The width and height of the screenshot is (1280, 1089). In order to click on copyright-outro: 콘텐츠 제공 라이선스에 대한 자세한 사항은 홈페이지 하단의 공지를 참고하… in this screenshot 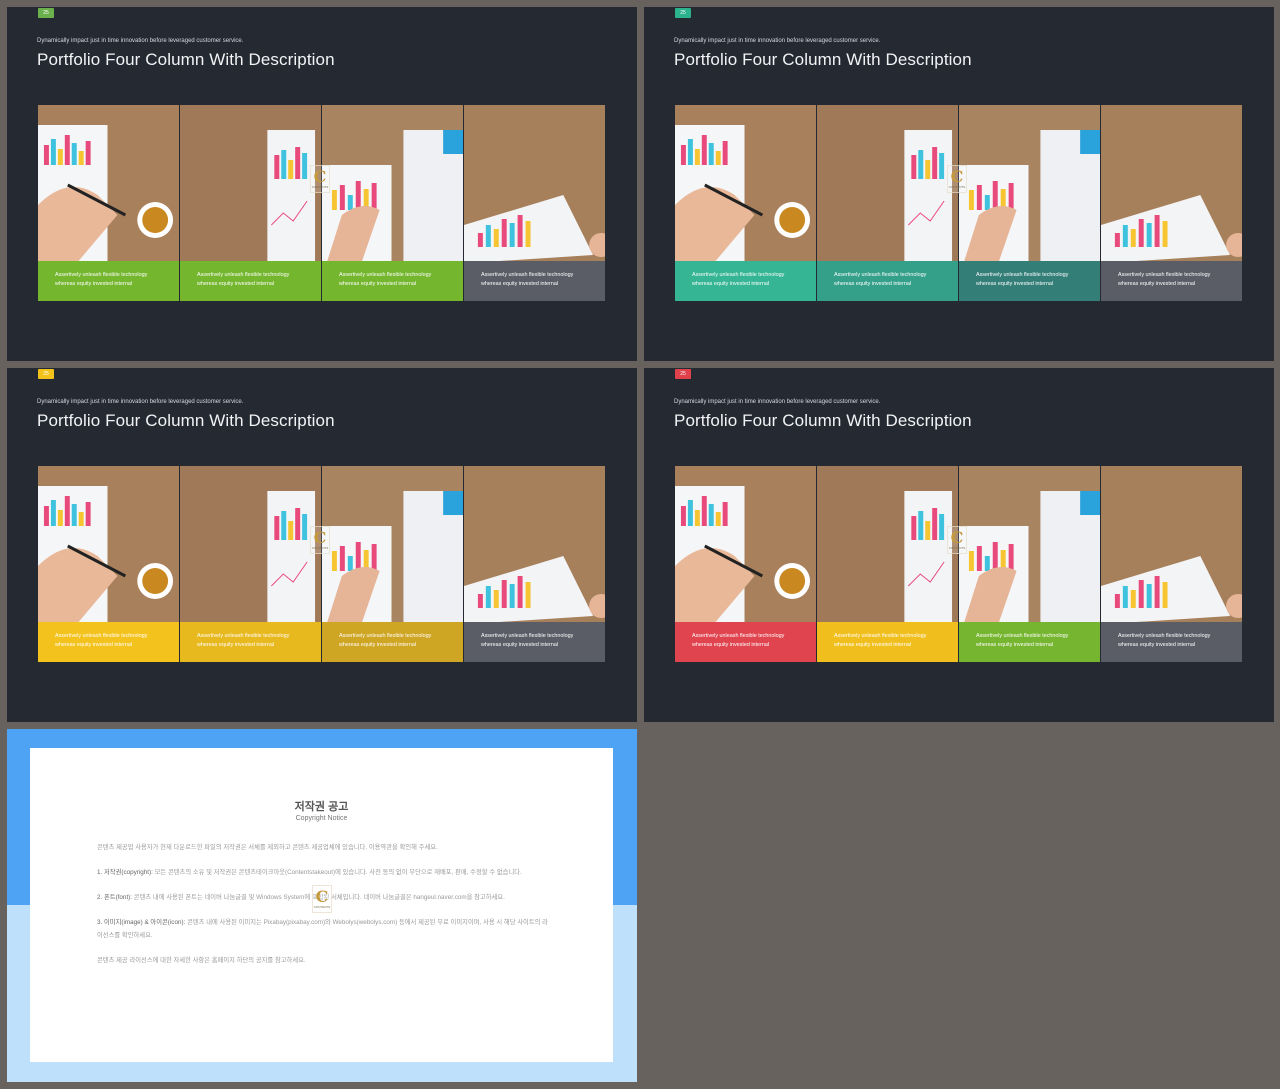, I will do `click(201, 960)`.